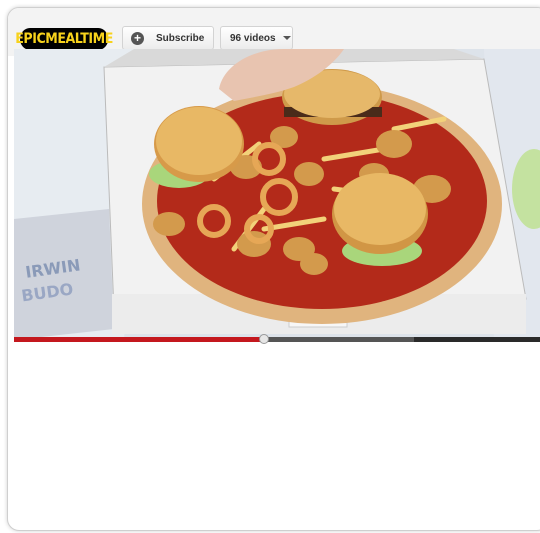 This screenshot has width=540, height=533. Describe the element at coordinates (263, 339) in the screenshot. I see `scrubber-handle` at that location.